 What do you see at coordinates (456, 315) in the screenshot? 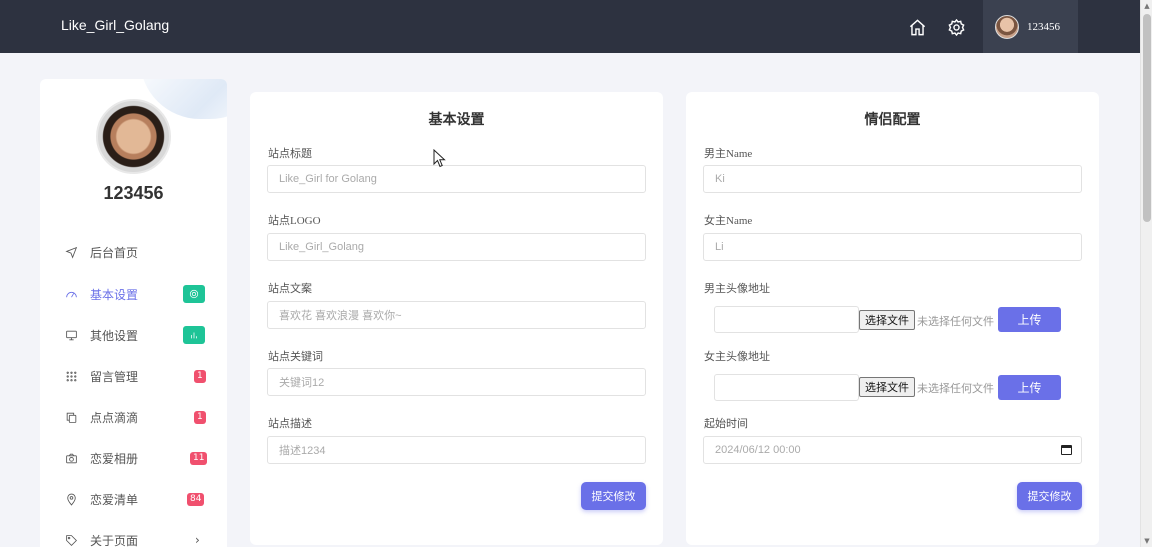
I see `site-copy-input: 喜欢花 喜欢浪漫 喜欢你~` at bounding box center [456, 315].